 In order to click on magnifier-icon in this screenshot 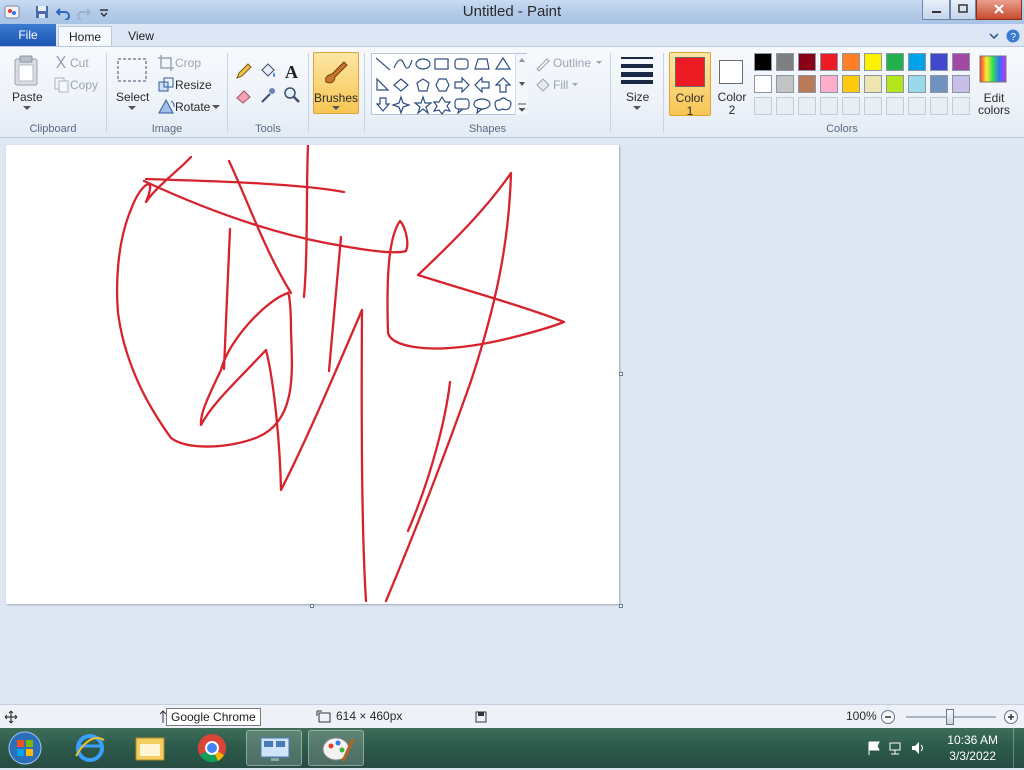, I will do `click(292, 95)`.